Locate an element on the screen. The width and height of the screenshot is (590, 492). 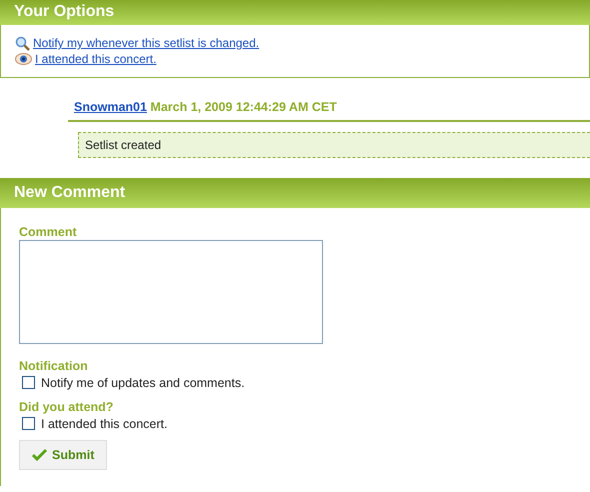
panel-header: New Comment is located at coordinates (295, 193).